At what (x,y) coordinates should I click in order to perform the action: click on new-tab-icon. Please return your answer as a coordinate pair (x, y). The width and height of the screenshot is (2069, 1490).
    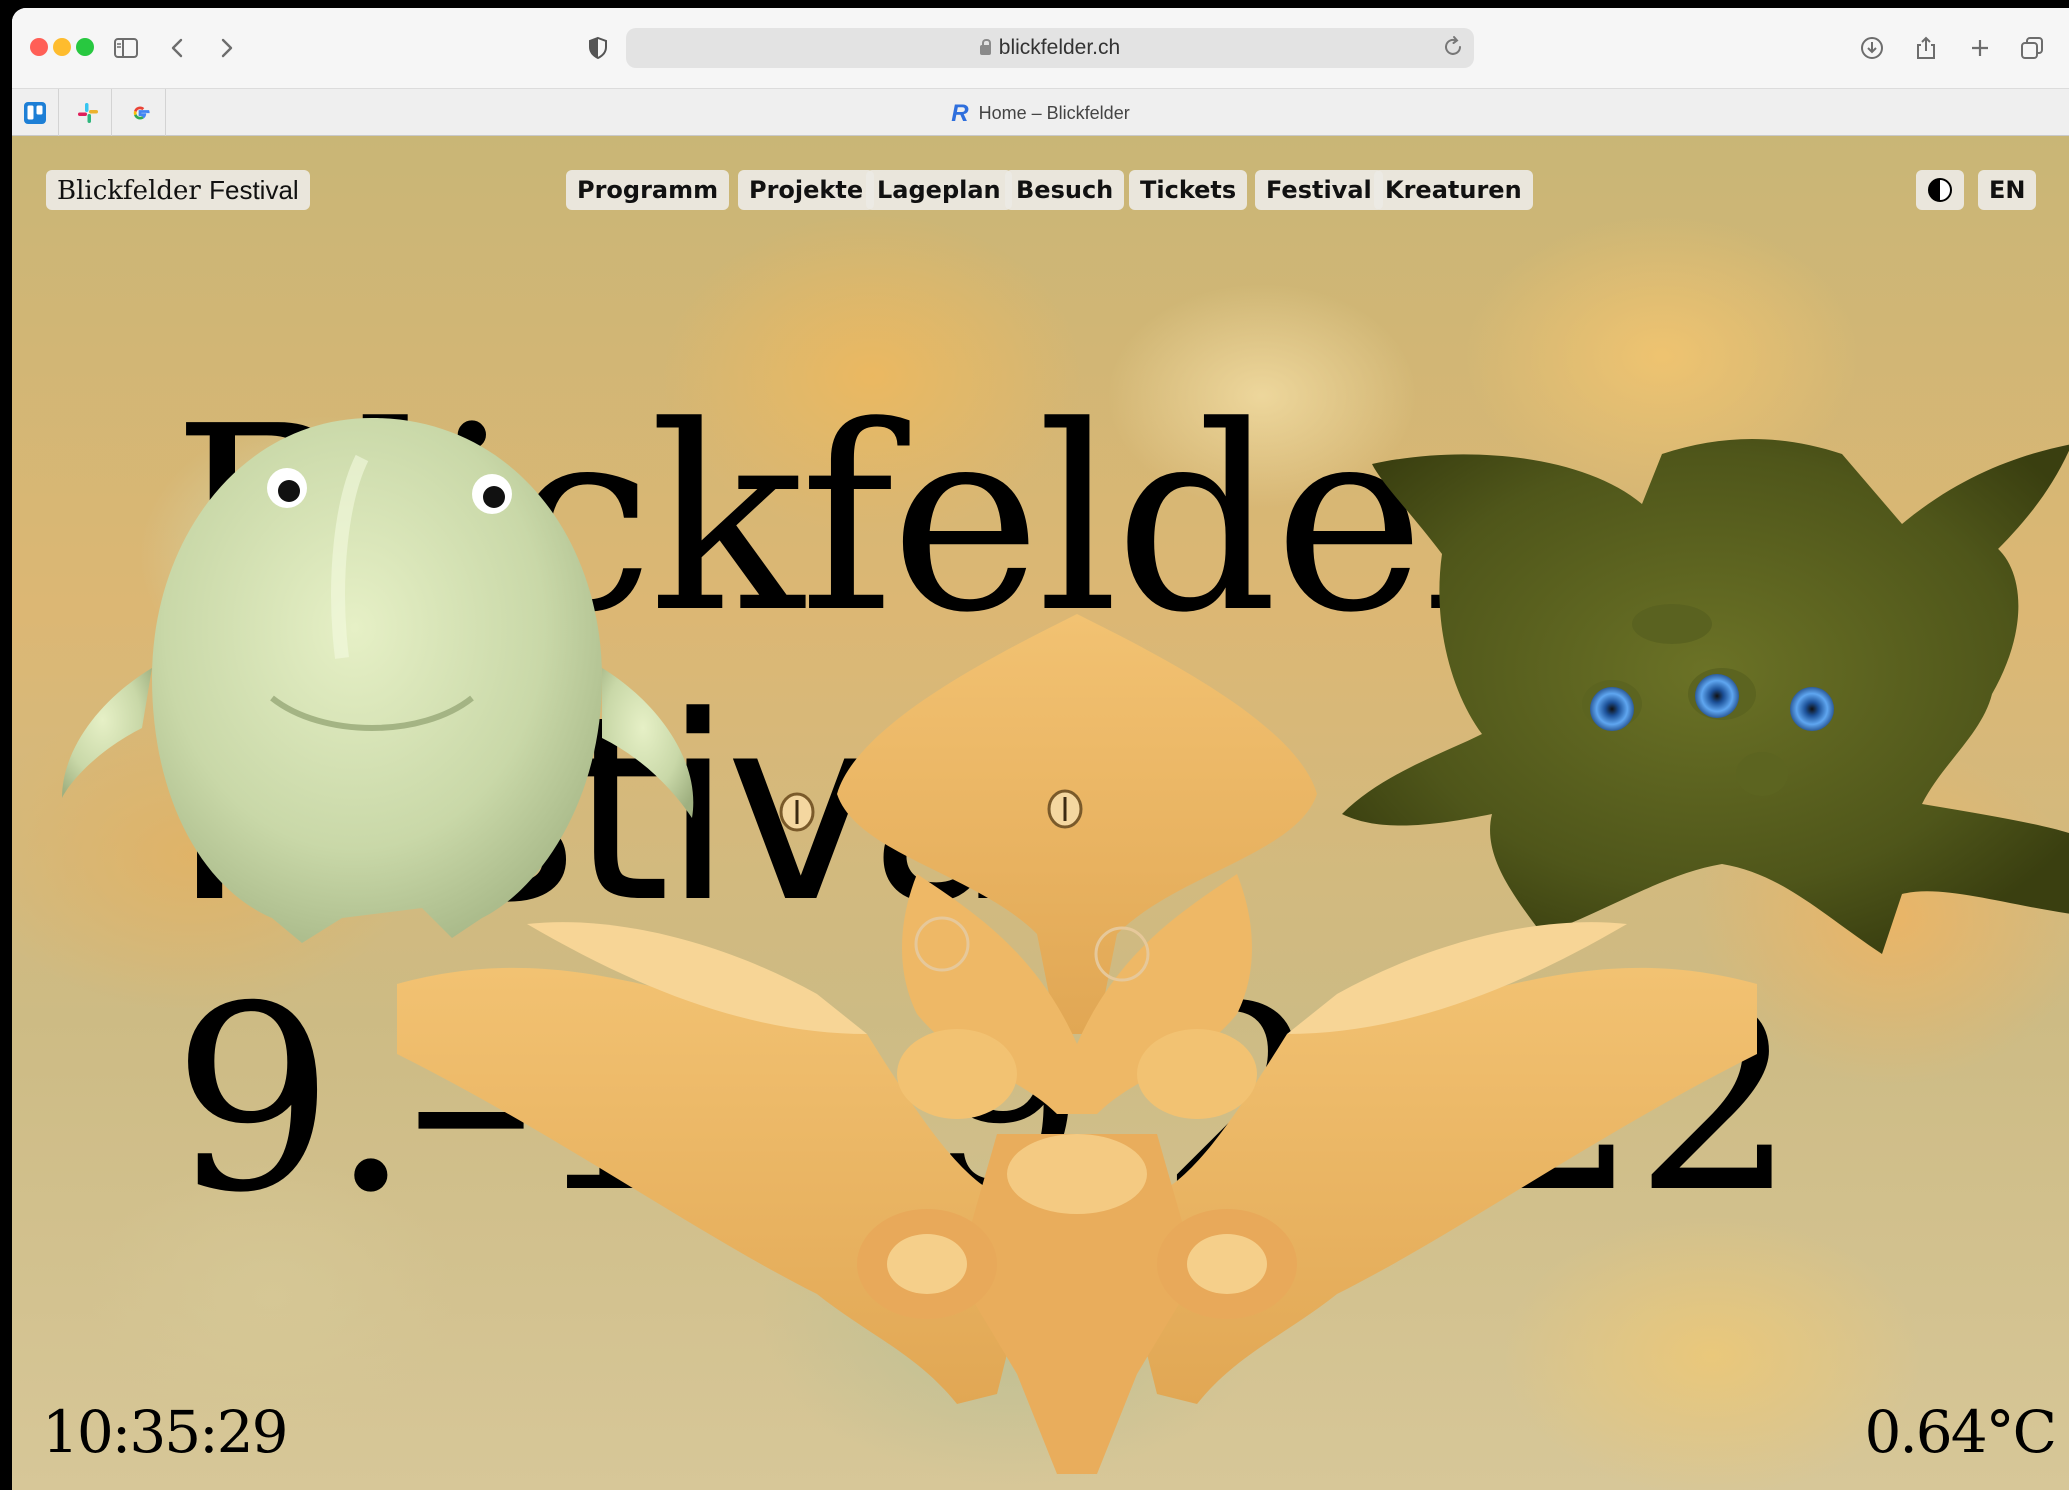
    Looking at the image, I should click on (1980, 48).